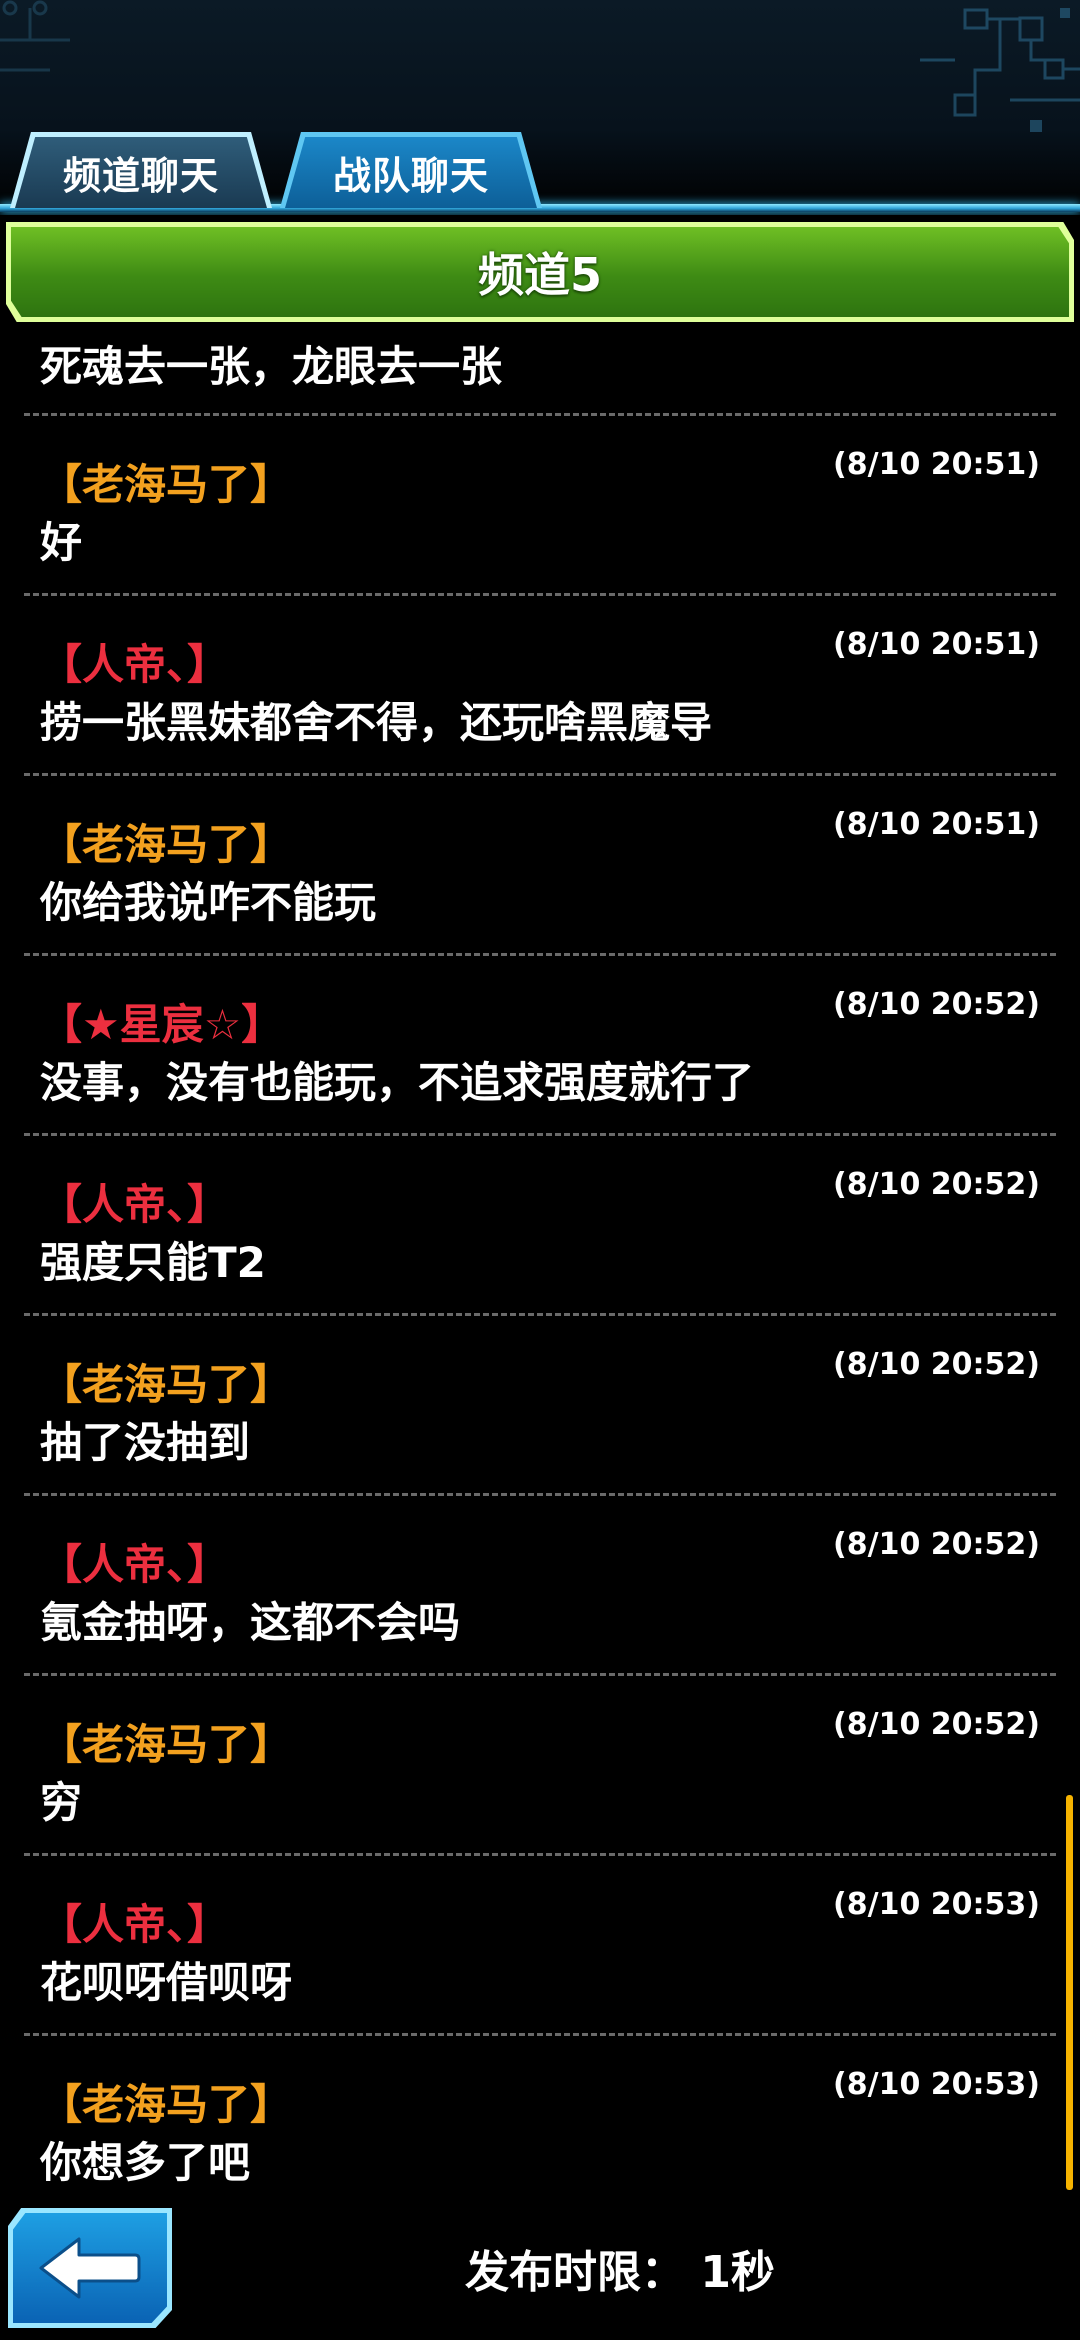  I want to click on tab-channel-chat: 频道聊天, so click(141, 170).